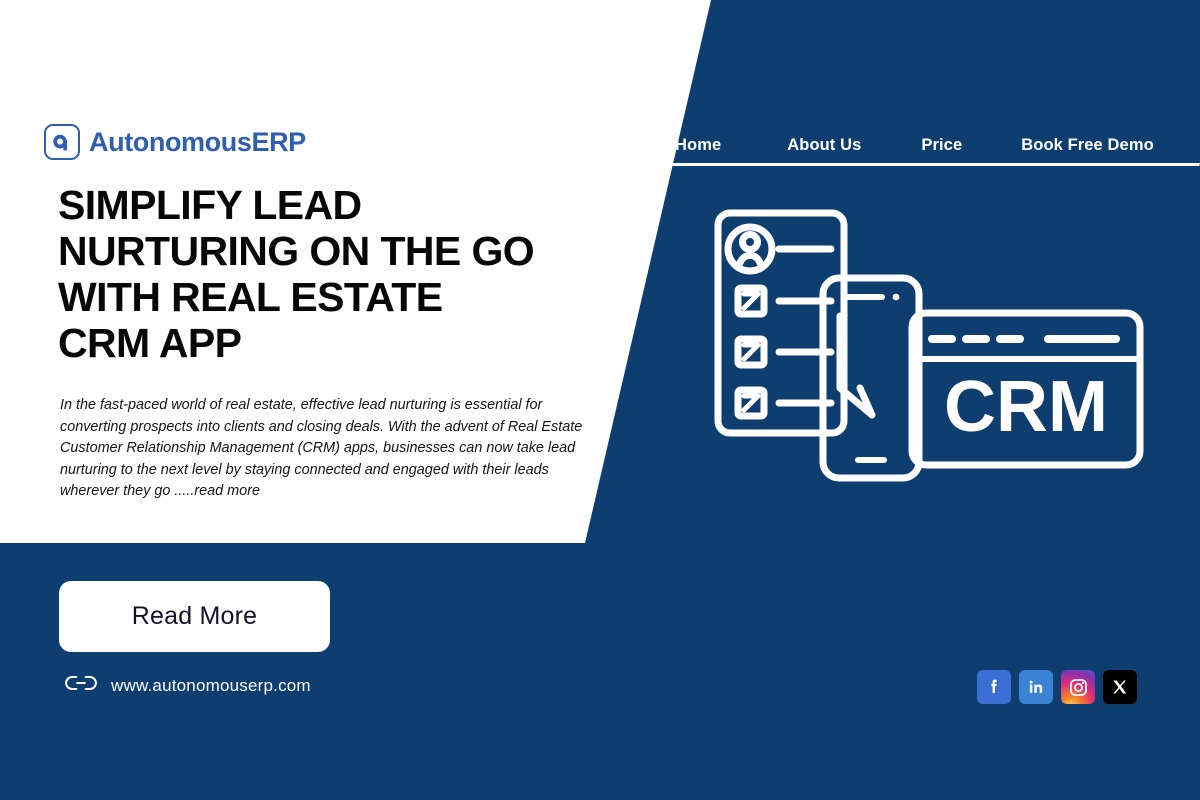 This screenshot has width=1200, height=800. What do you see at coordinates (250, 297) in the screenshot?
I see `headline-line-3: WITH REAL ESTATE` at bounding box center [250, 297].